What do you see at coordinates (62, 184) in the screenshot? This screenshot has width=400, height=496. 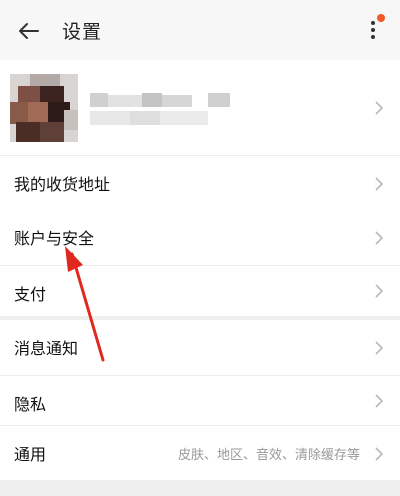 I see `address-label: 我的收货地址` at bounding box center [62, 184].